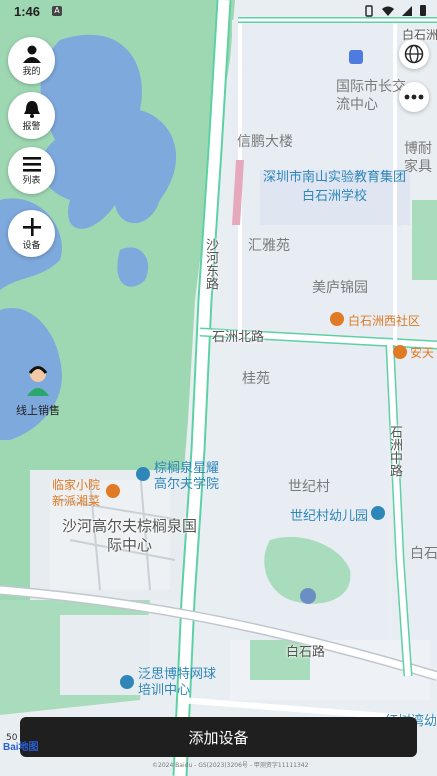  Describe the element at coordinates (143, 474) in the screenshot. I see `poi-pin-golf-academy` at that location.